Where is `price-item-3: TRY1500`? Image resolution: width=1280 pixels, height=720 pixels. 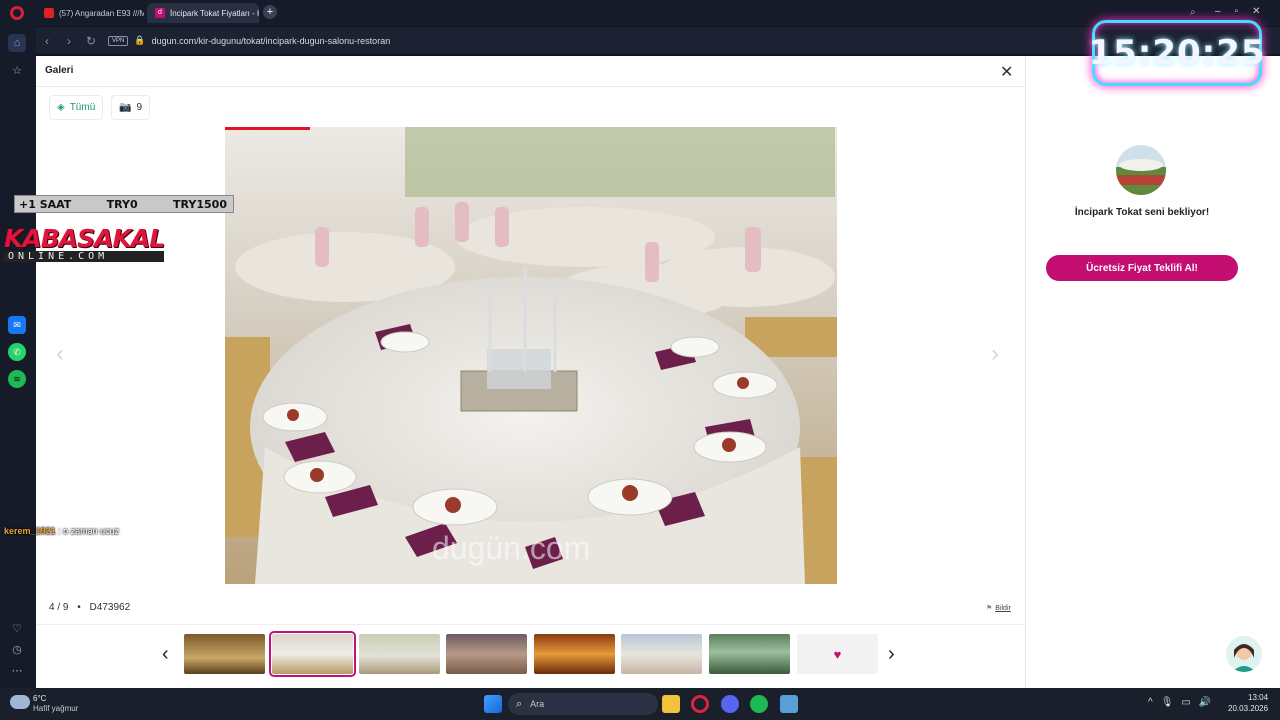
price-item-3: TRY1500 is located at coordinates (200, 204).